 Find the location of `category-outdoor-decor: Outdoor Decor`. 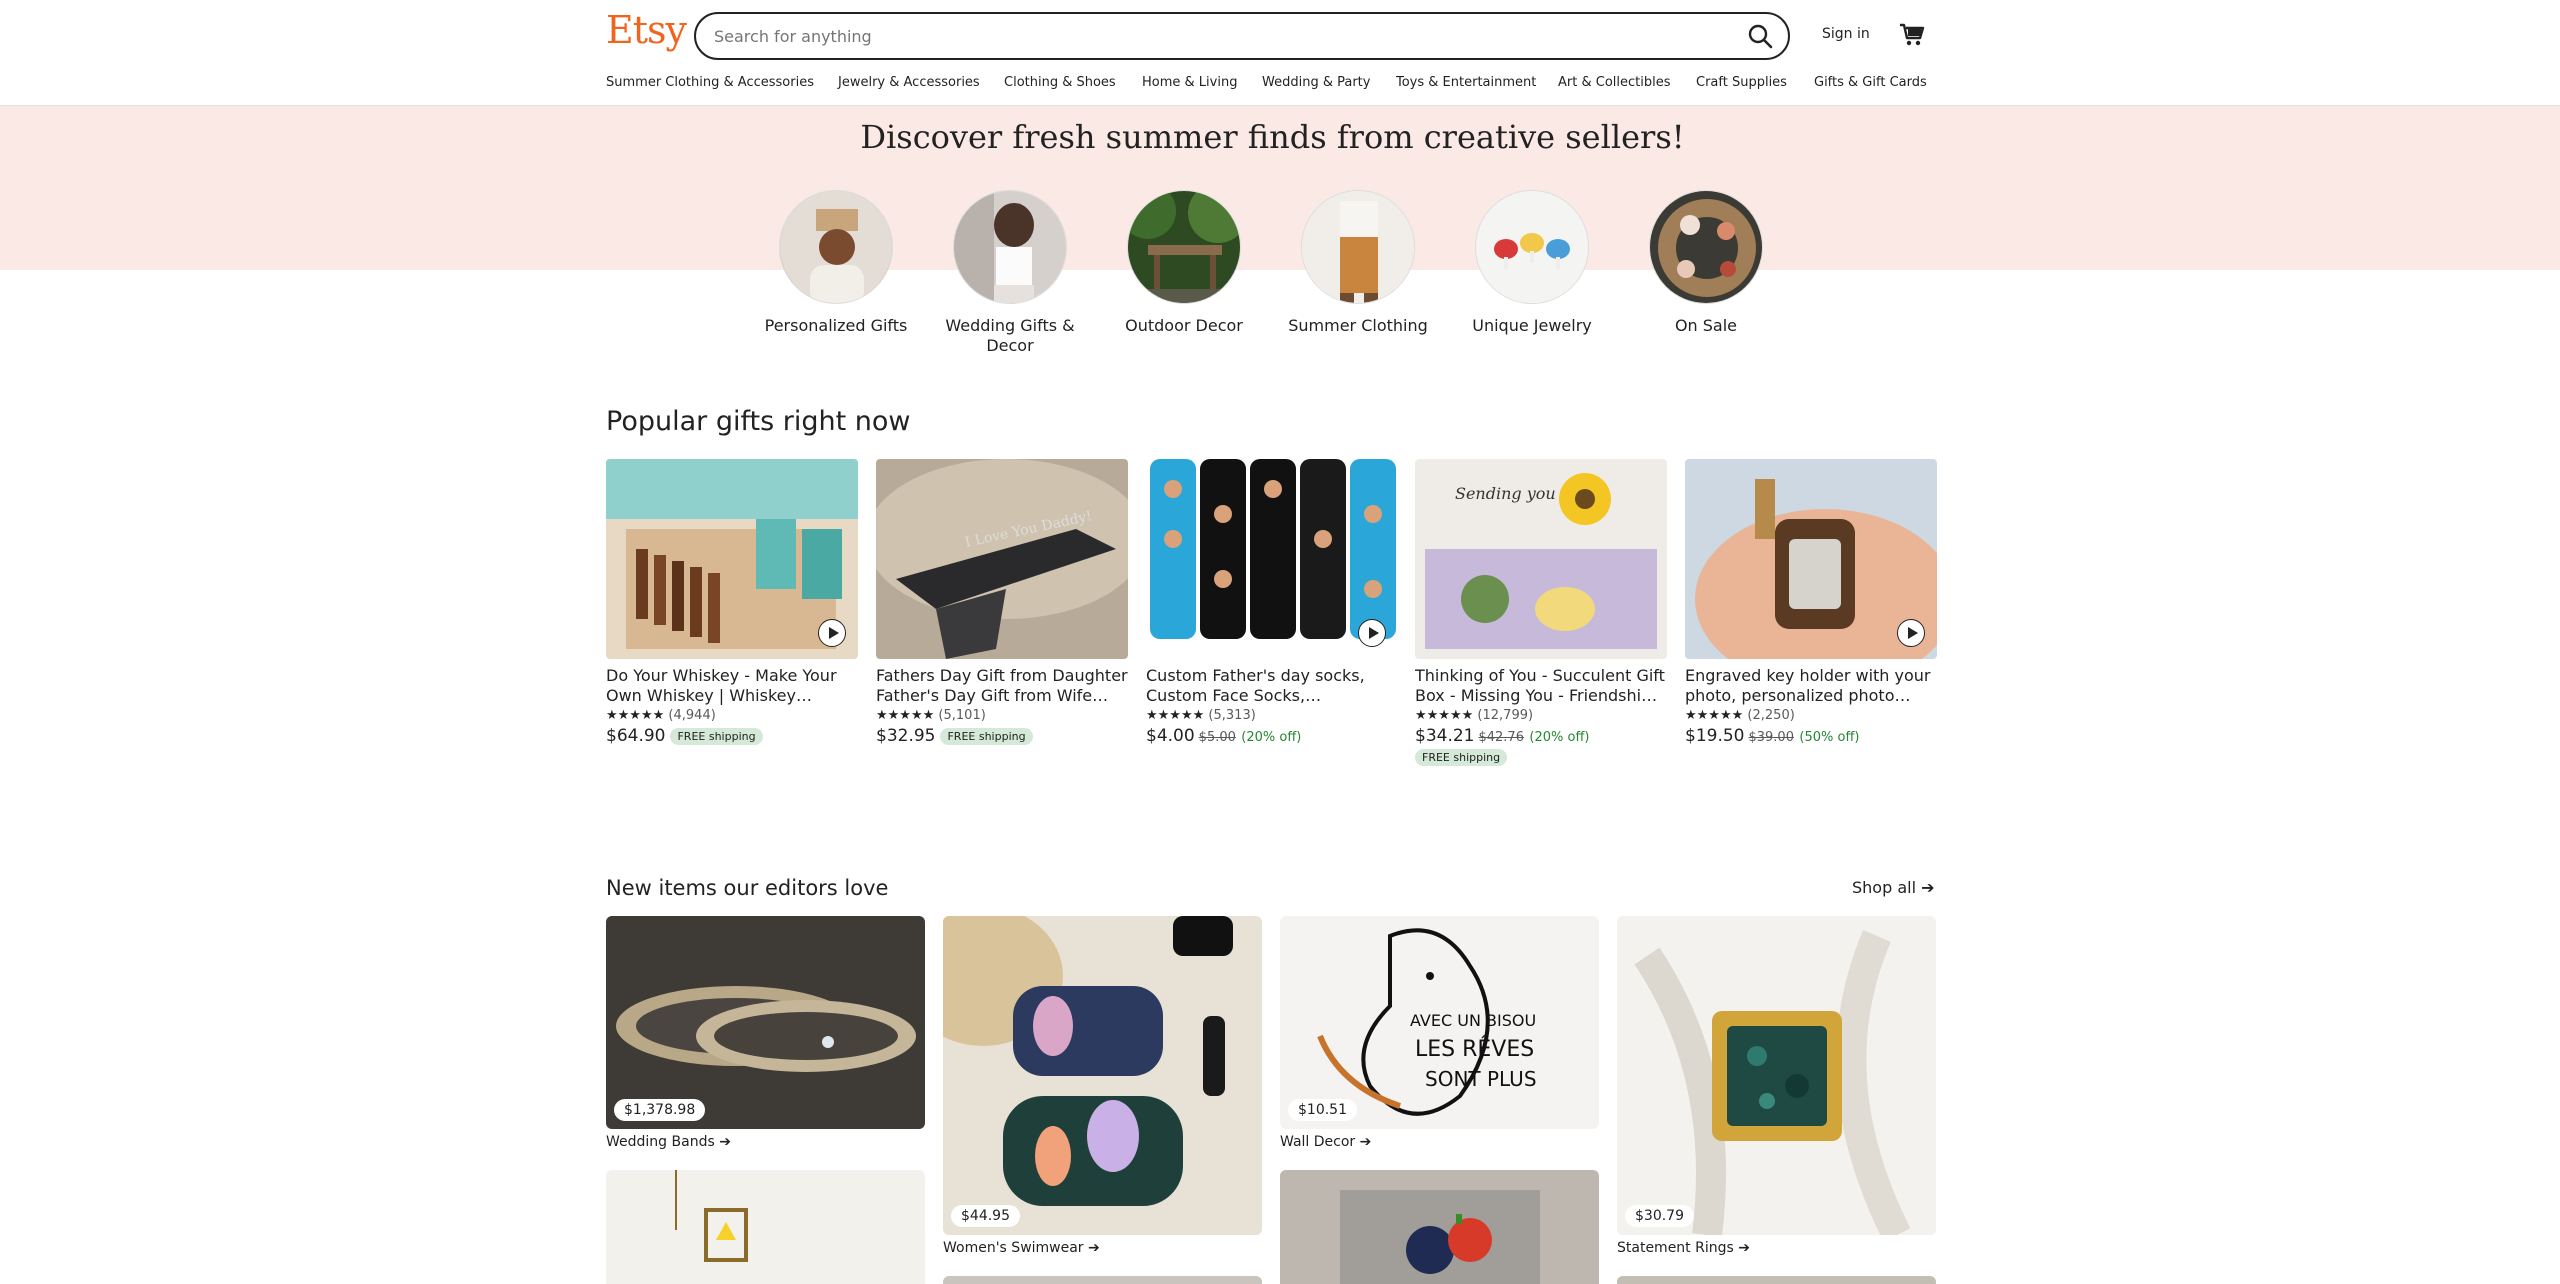

category-outdoor-decor: Outdoor Decor is located at coordinates (1184, 263).